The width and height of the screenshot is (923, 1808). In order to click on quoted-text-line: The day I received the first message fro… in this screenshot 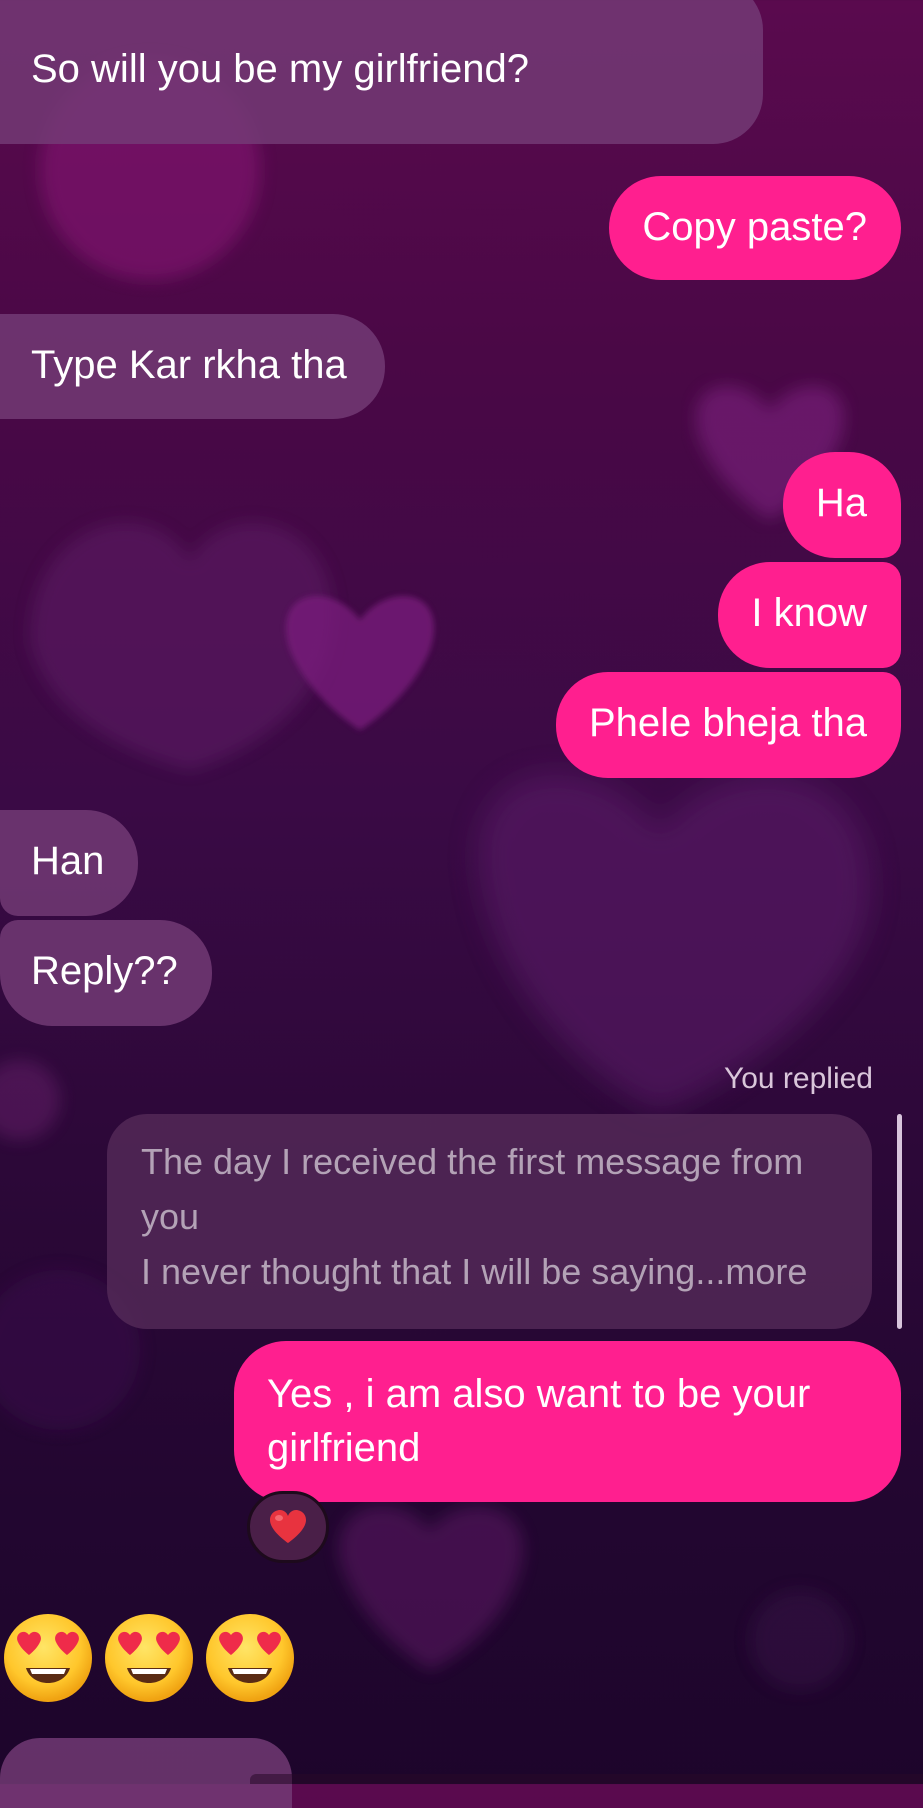, I will do `click(472, 1161)`.